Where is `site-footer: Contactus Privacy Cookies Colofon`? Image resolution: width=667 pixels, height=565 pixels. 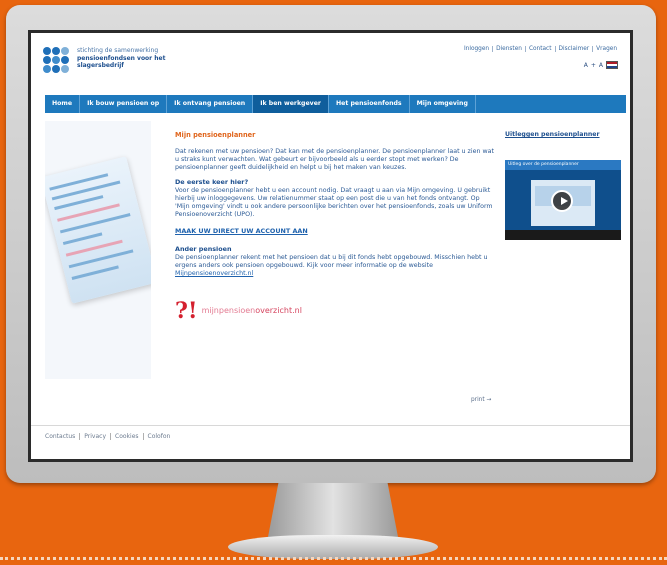 site-footer: Contactus Privacy Cookies Colofon is located at coordinates (330, 432).